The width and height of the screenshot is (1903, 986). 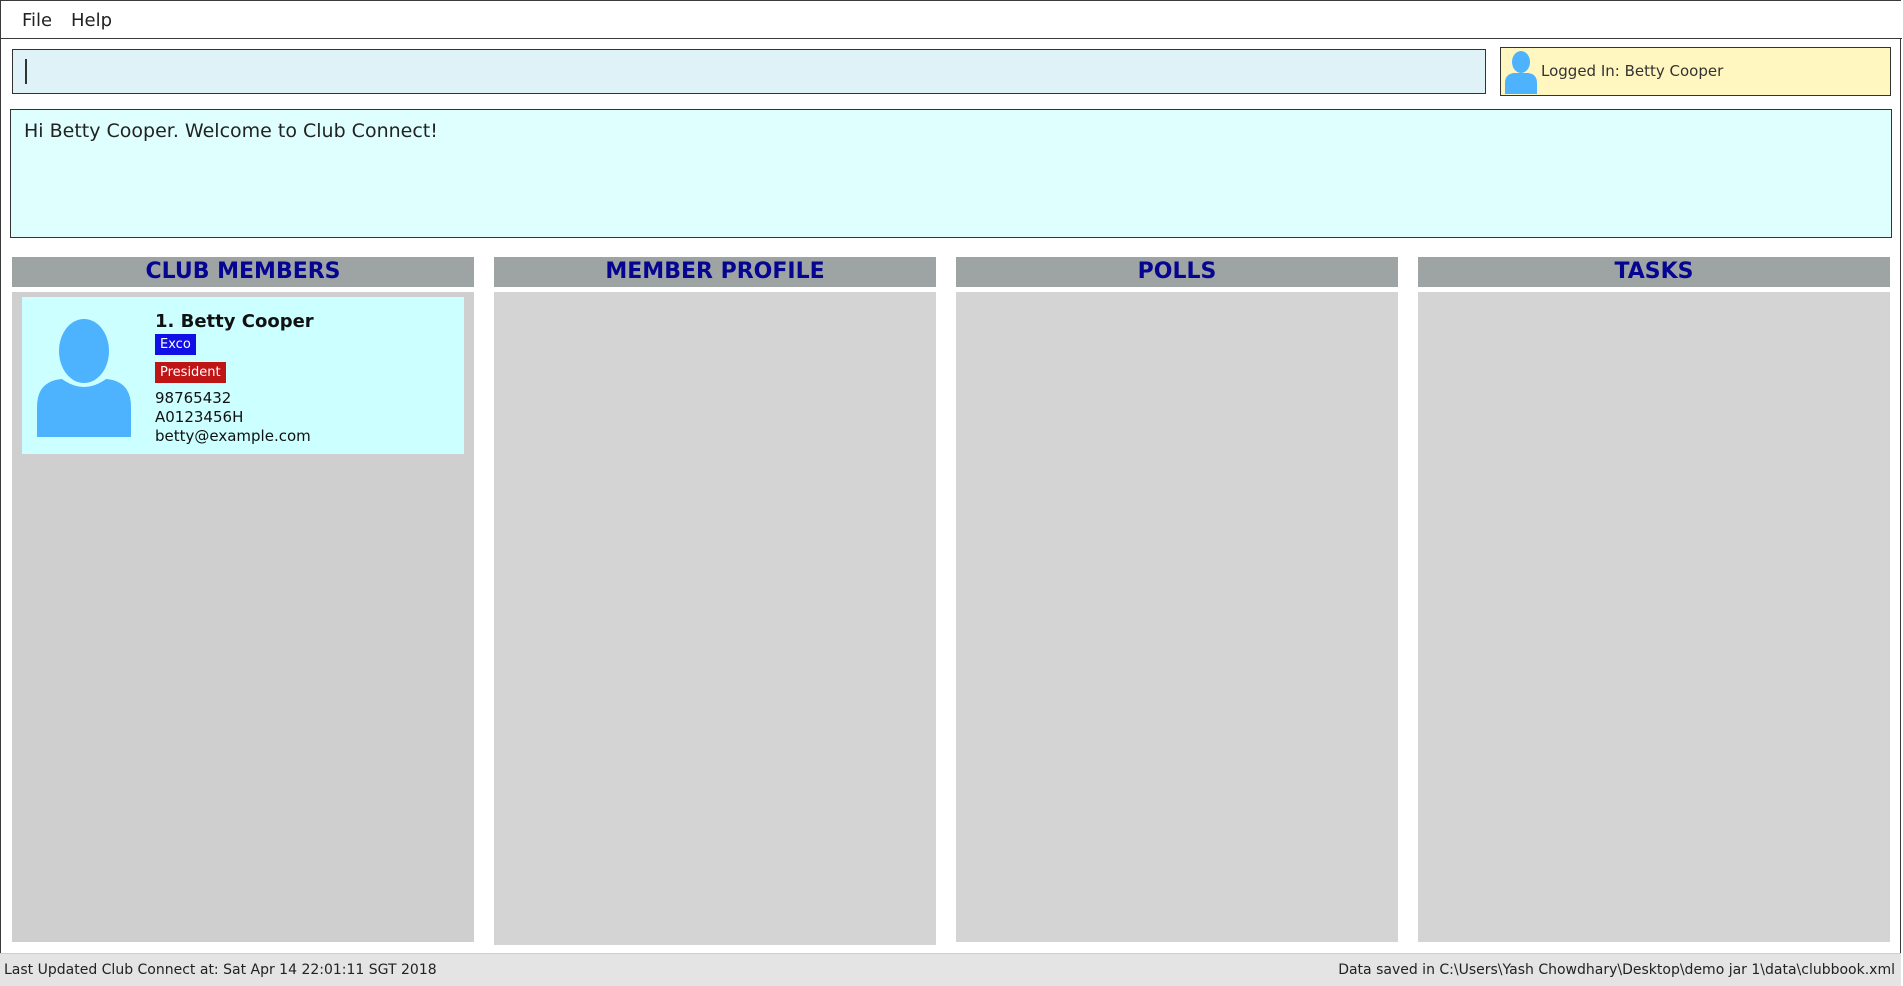 What do you see at coordinates (37, 20) in the screenshot?
I see `menu-file: File` at bounding box center [37, 20].